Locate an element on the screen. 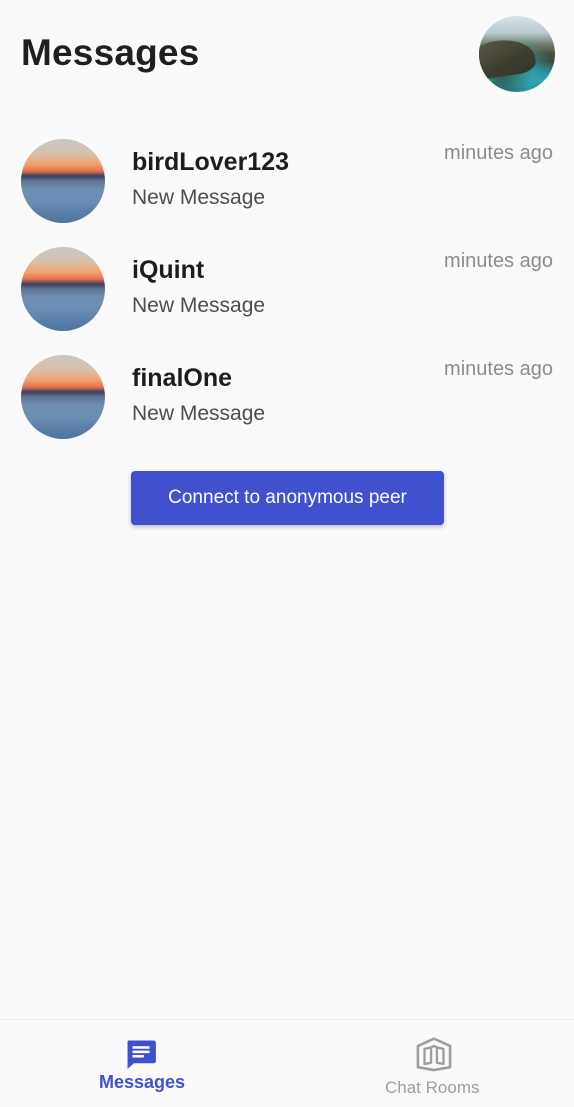  header: Messages is located at coordinates (287, 55).